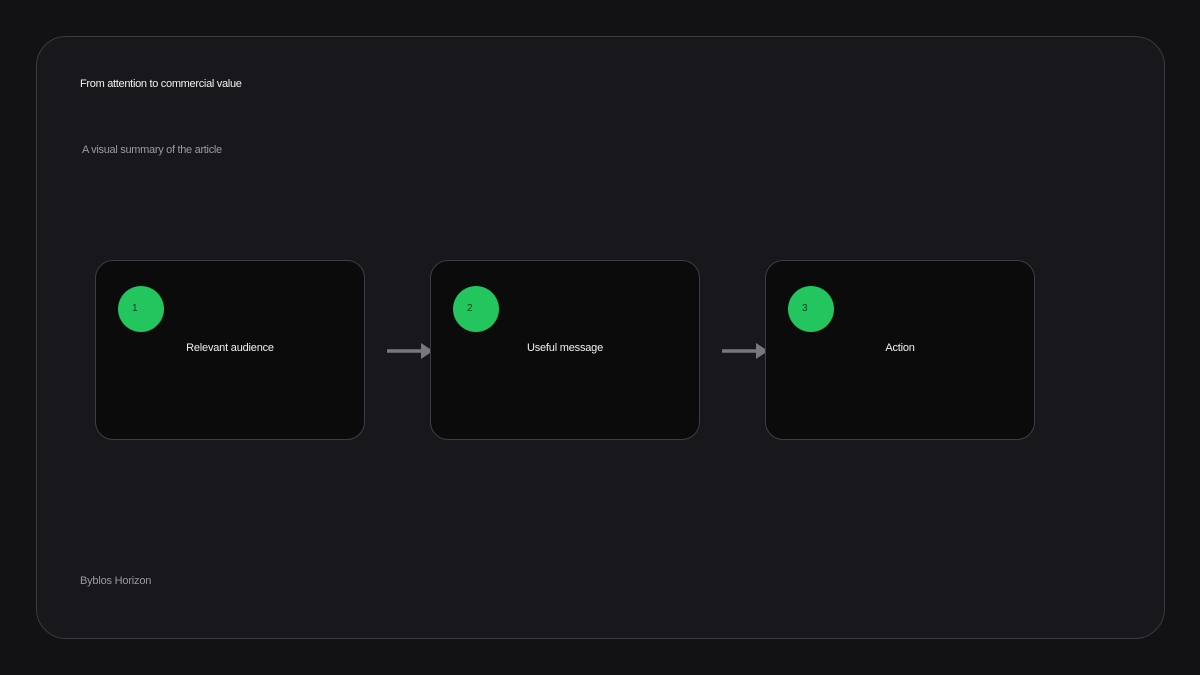 The height and width of the screenshot is (675, 1200). I want to click on step-card-3: 3 Action, so click(900, 350).